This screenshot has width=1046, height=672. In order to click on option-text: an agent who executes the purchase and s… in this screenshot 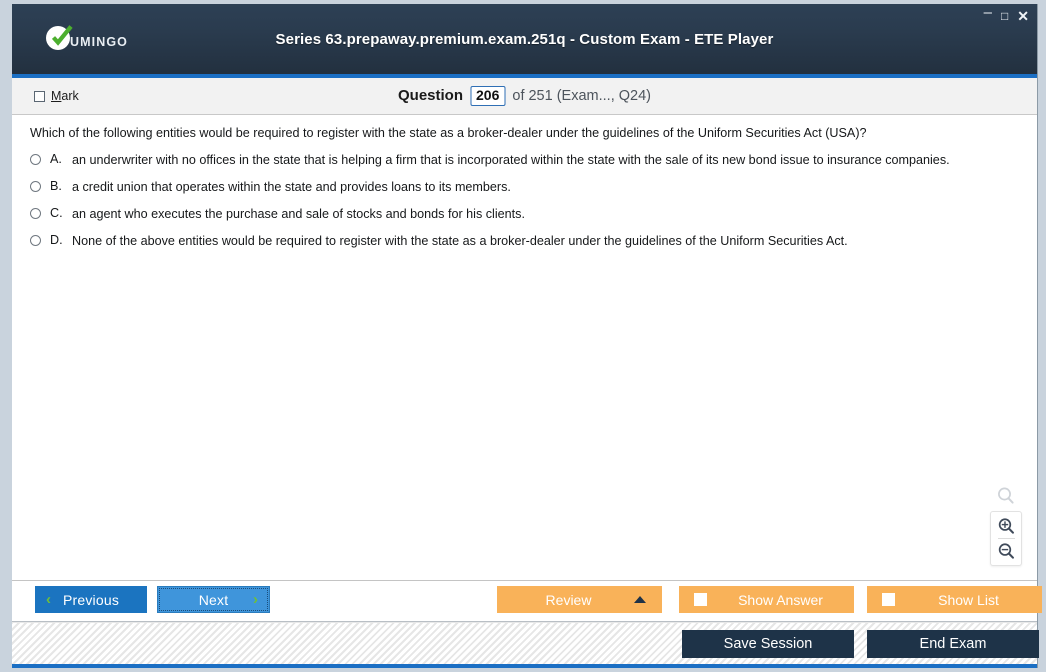, I will do `click(298, 214)`.